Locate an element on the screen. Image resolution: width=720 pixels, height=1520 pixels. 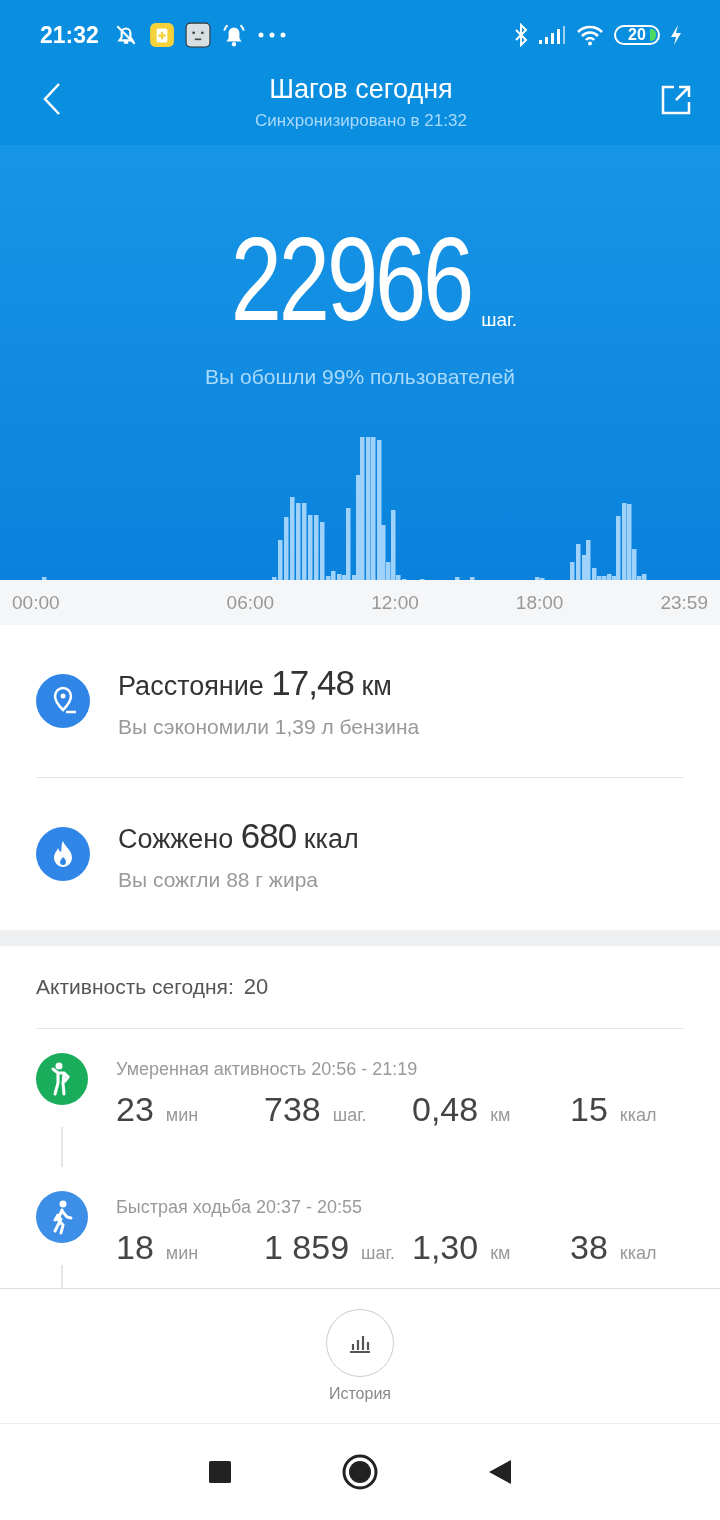
bluetooth-icon is located at coordinates (521, 35).